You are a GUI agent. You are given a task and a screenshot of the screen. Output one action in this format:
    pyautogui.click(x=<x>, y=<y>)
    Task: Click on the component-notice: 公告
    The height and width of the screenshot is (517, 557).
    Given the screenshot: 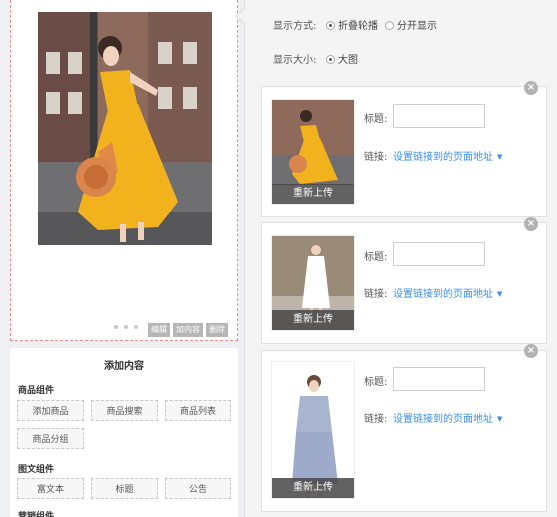 What is the action you would take?
    pyautogui.click(x=198, y=488)
    